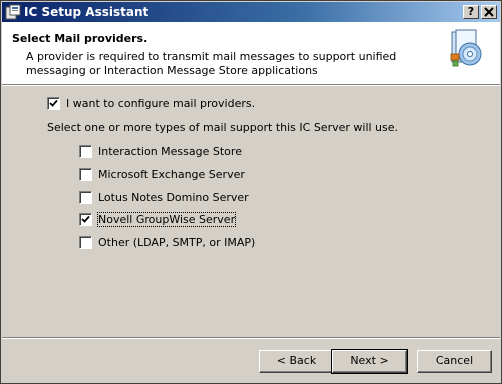  Describe the element at coordinates (251, 12) in the screenshot. I see `title-bar: IC Setup Assistant ?` at that location.